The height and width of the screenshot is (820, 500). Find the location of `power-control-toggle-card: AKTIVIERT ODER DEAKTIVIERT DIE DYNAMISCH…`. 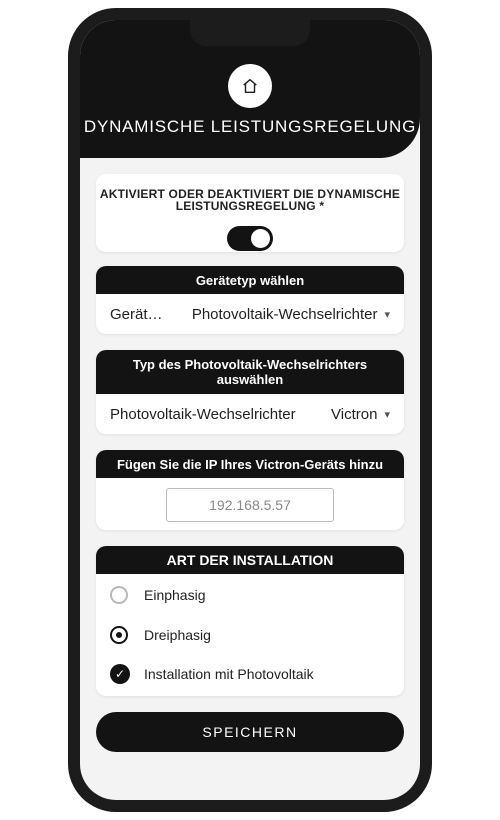

power-control-toggle-card: AKTIVIERT ODER DEAKTIVIERT DIE DYNAMISCH… is located at coordinates (250, 213).